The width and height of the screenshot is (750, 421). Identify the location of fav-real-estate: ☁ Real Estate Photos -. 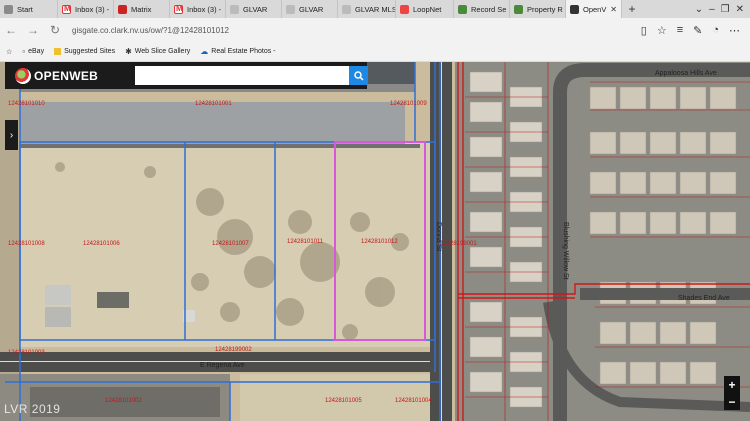
(237, 51).